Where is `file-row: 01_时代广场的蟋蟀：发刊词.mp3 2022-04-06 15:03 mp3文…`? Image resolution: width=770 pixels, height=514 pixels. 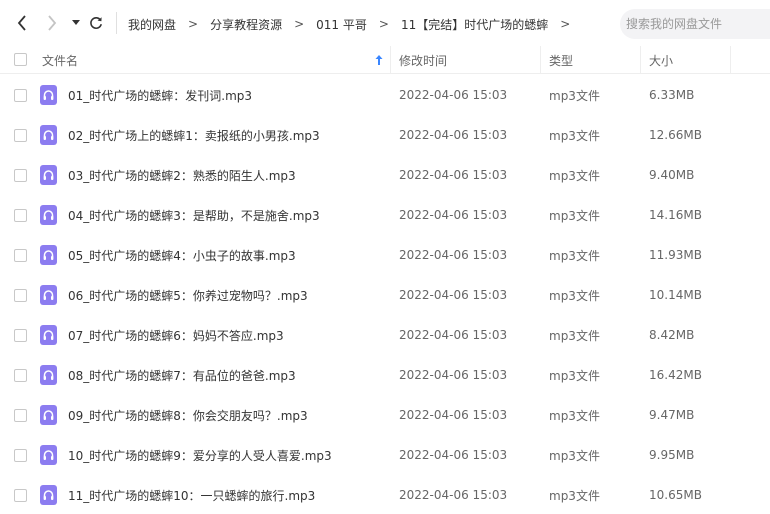
file-row: 01_时代广场的蟋蟀：发刊词.mp3 2022-04-06 15:03 mp3文… is located at coordinates (385, 95).